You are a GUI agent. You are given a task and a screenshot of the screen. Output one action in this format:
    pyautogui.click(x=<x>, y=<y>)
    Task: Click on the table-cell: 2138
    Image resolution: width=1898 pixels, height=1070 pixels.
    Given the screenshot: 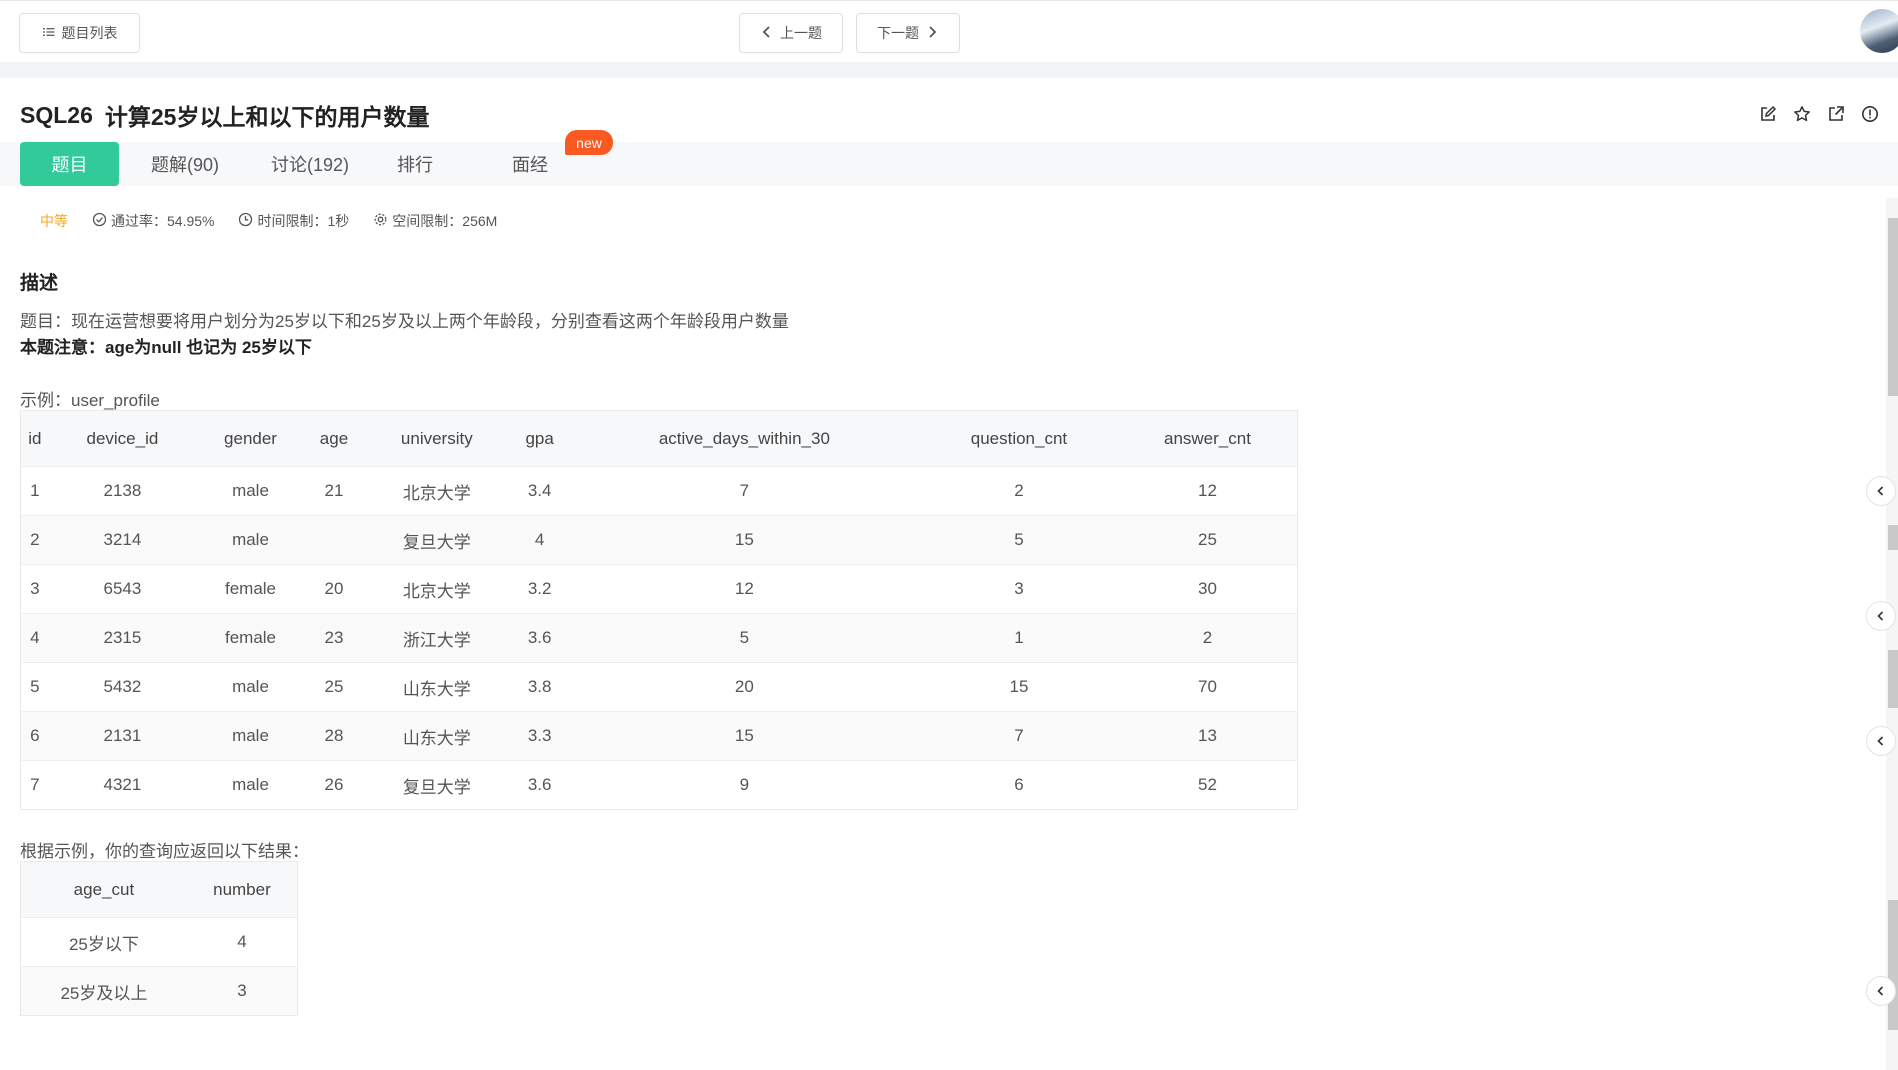 What is the action you would take?
    pyautogui.click(x=122, y=491)
    